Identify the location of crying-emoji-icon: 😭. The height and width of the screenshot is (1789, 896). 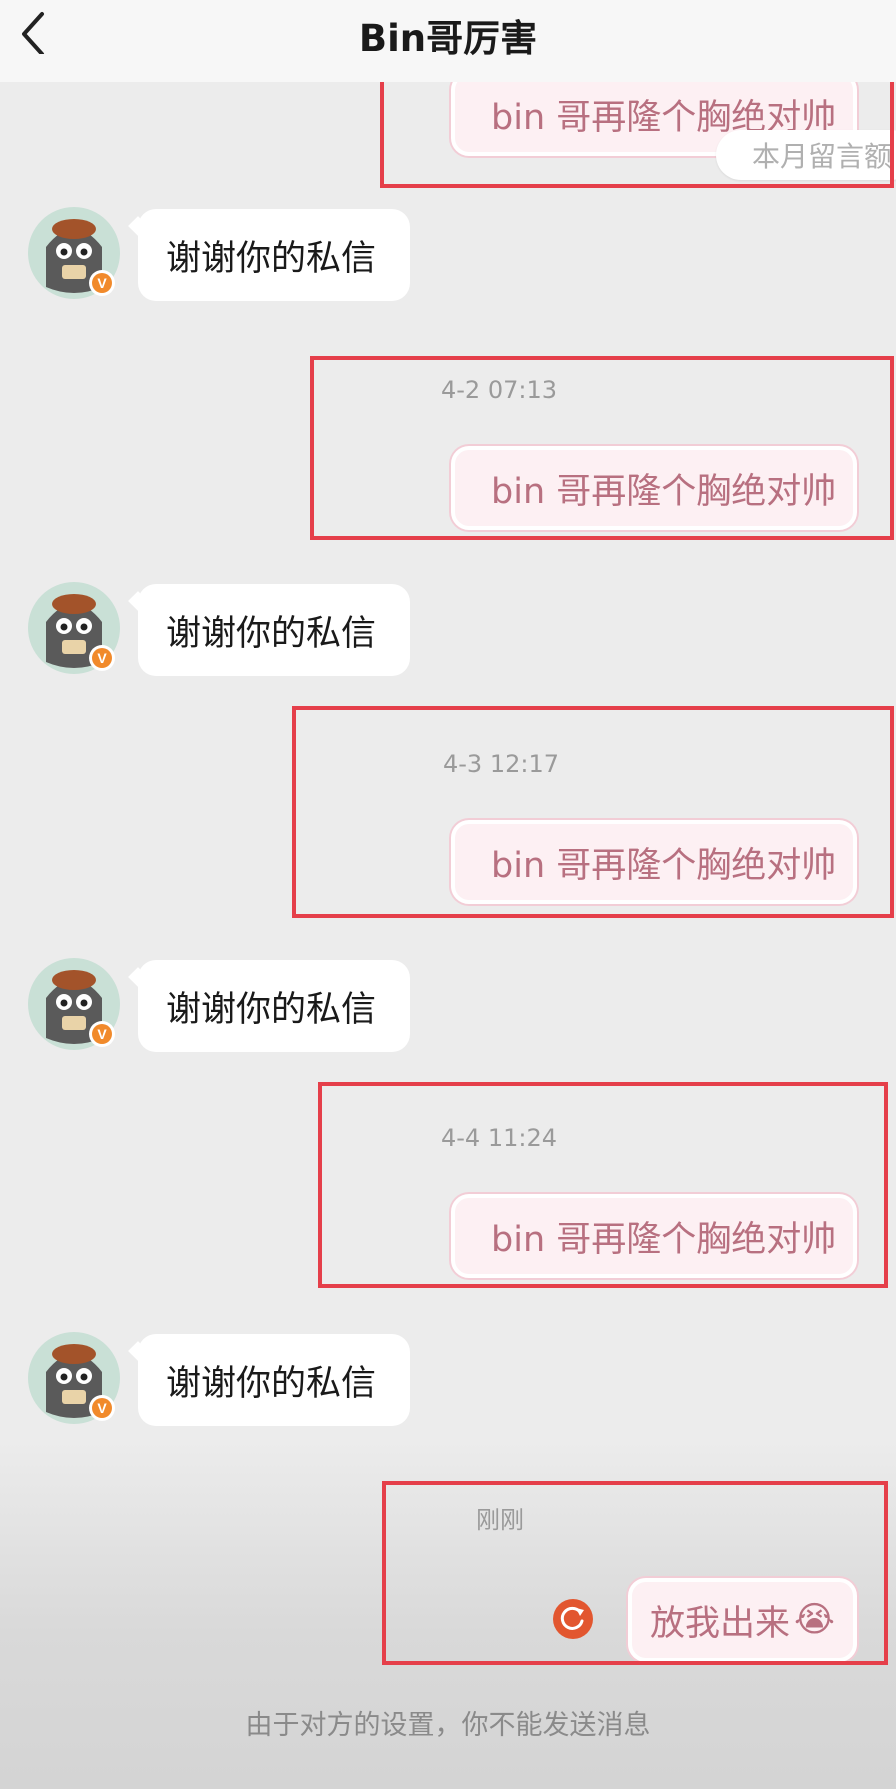
(814, 1620).